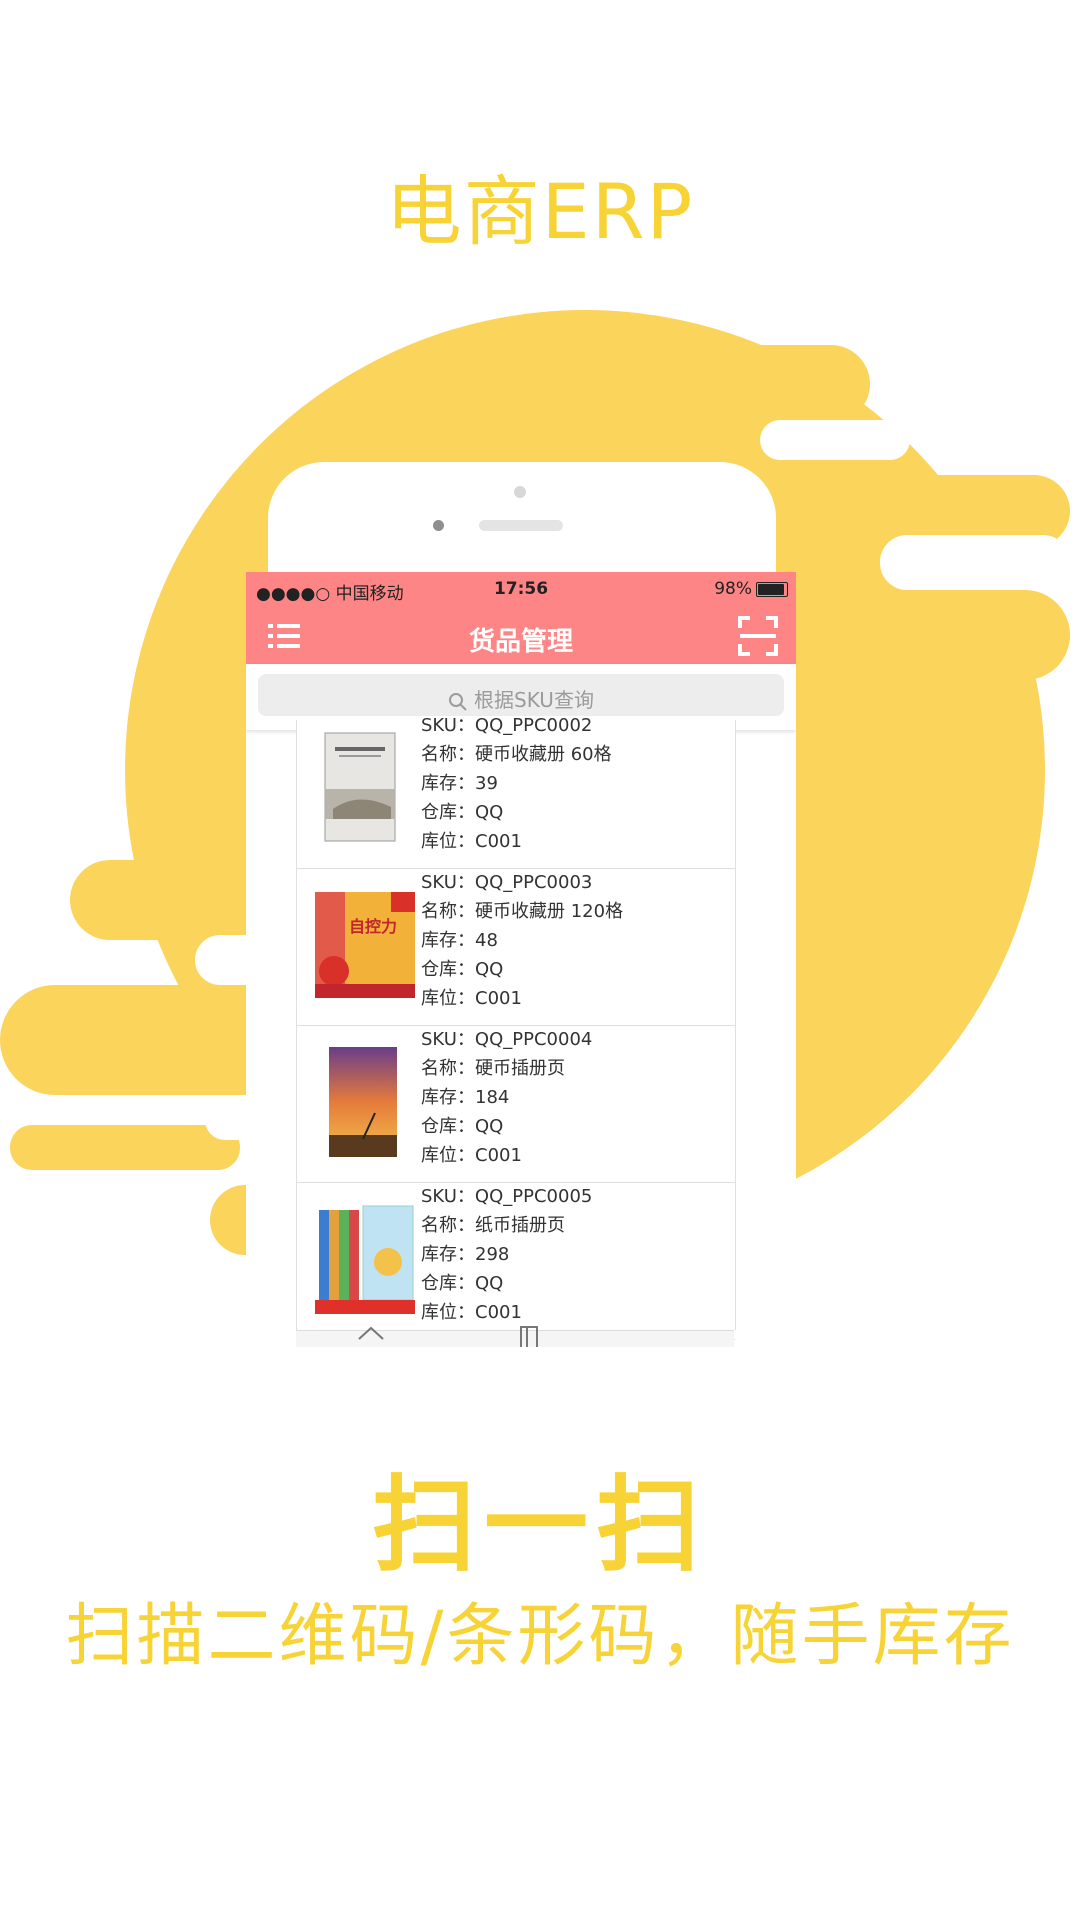 This screenshot has height=1920, width=1080. Describe the element at coordinates (507, 725) in the screenshot. I see `item-sku: SKU：QQ_PPC0002` at that location.